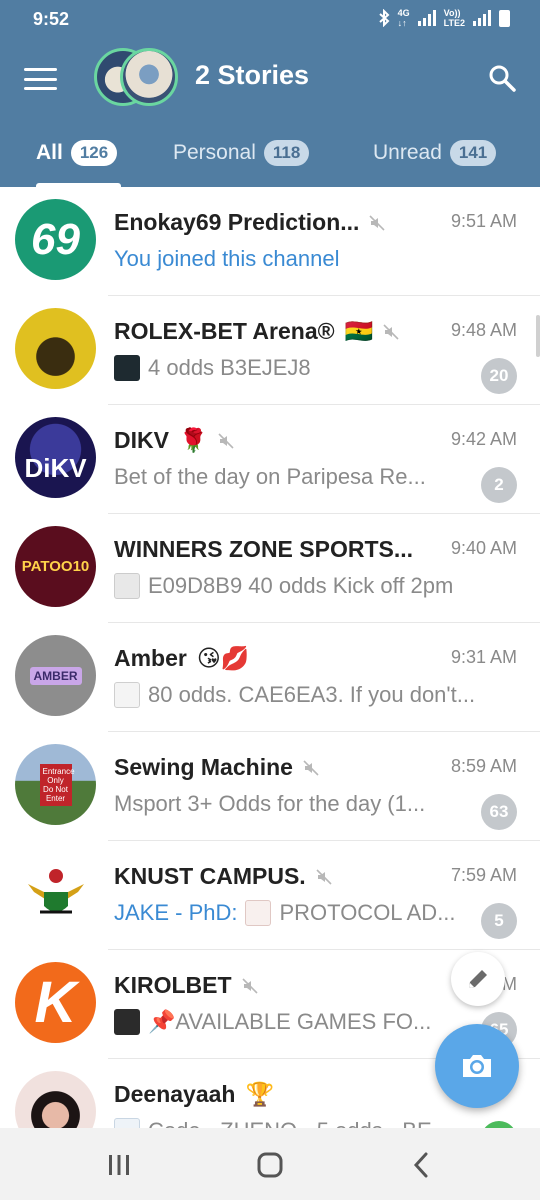 This screenshot has width=540, height=1200. I want to click on avatar: 69, so click(55, 239).